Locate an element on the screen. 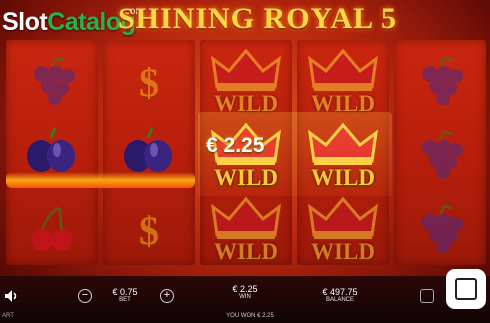  brand-label: ART is located at coordinates (8, 316).